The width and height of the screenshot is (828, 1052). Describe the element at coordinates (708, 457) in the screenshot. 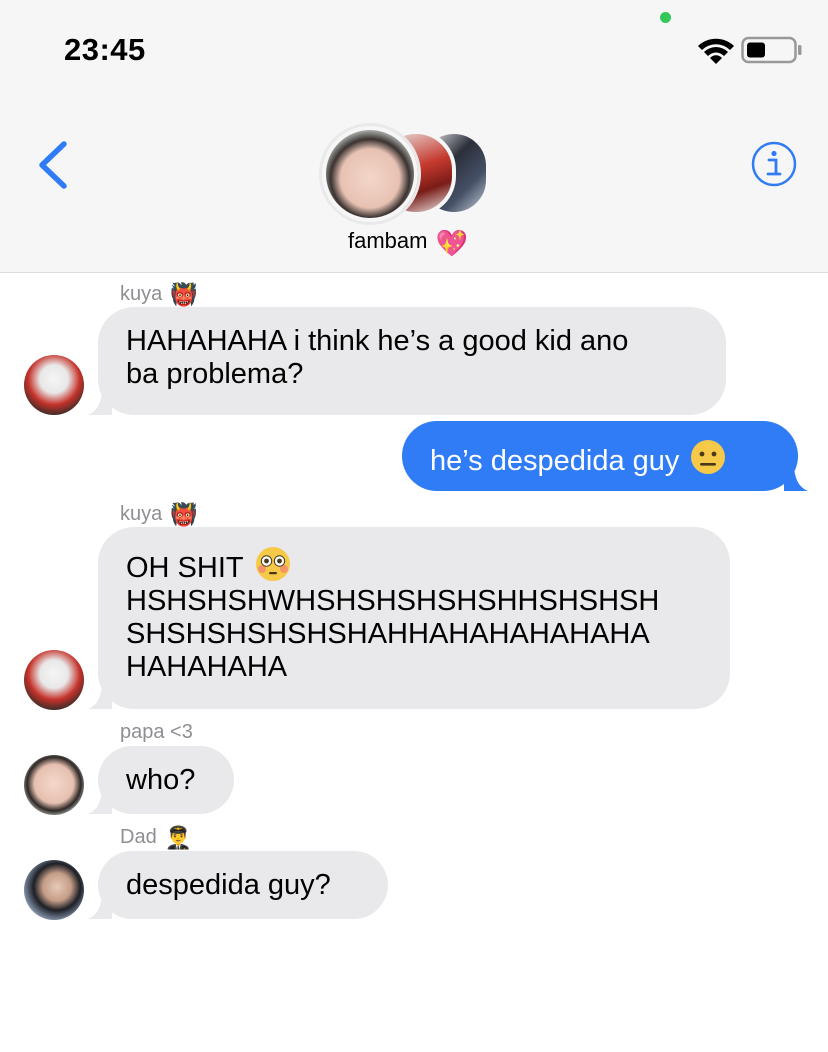

I see `neutral-face-emoji` at that location.